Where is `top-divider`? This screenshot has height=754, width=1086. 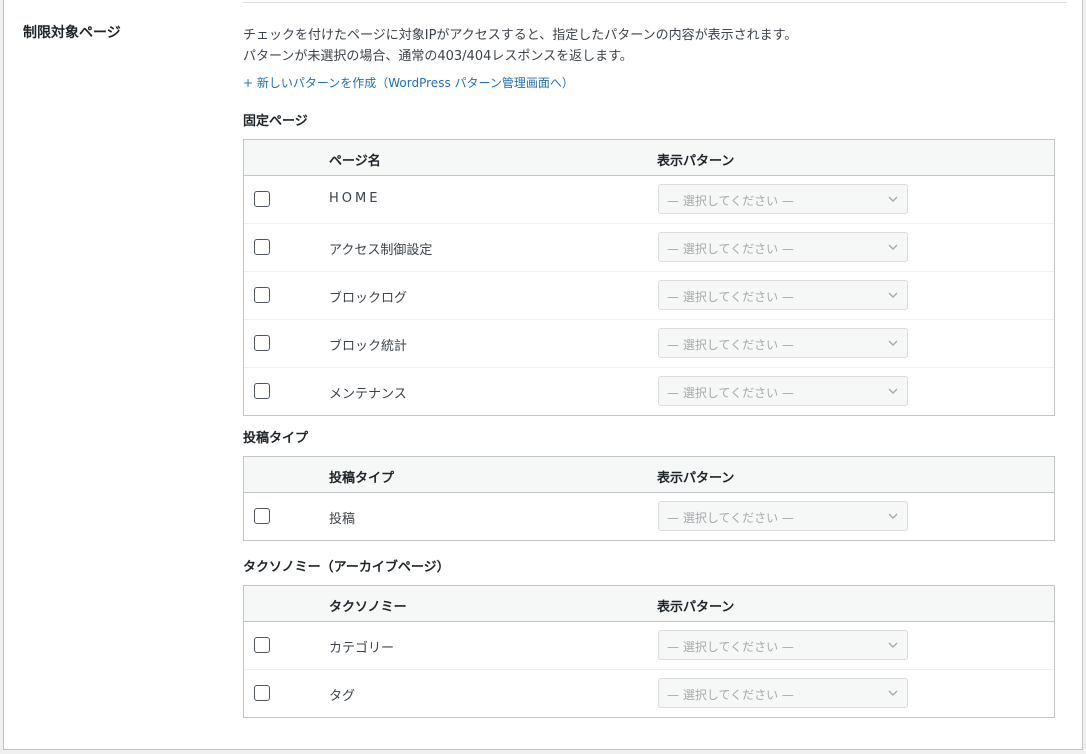
top-divider is located at coordinates (655, 2).